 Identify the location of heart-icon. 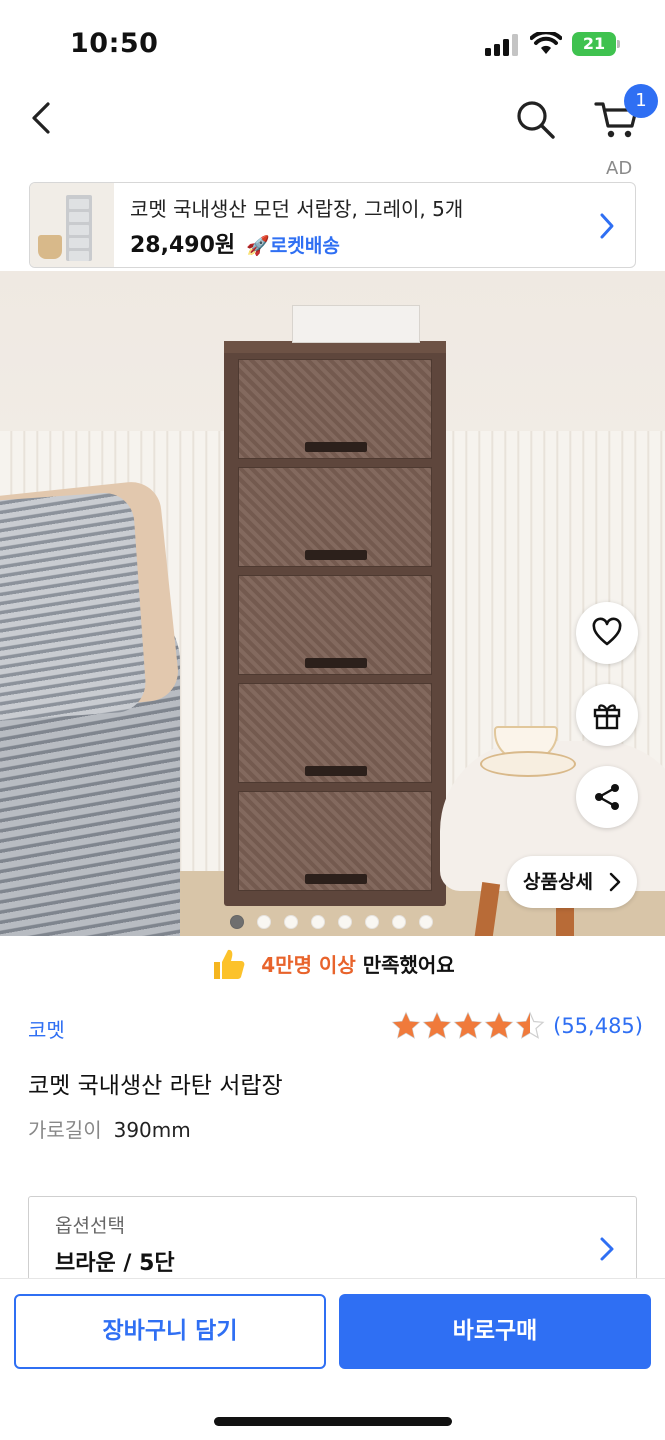
(607, 631).